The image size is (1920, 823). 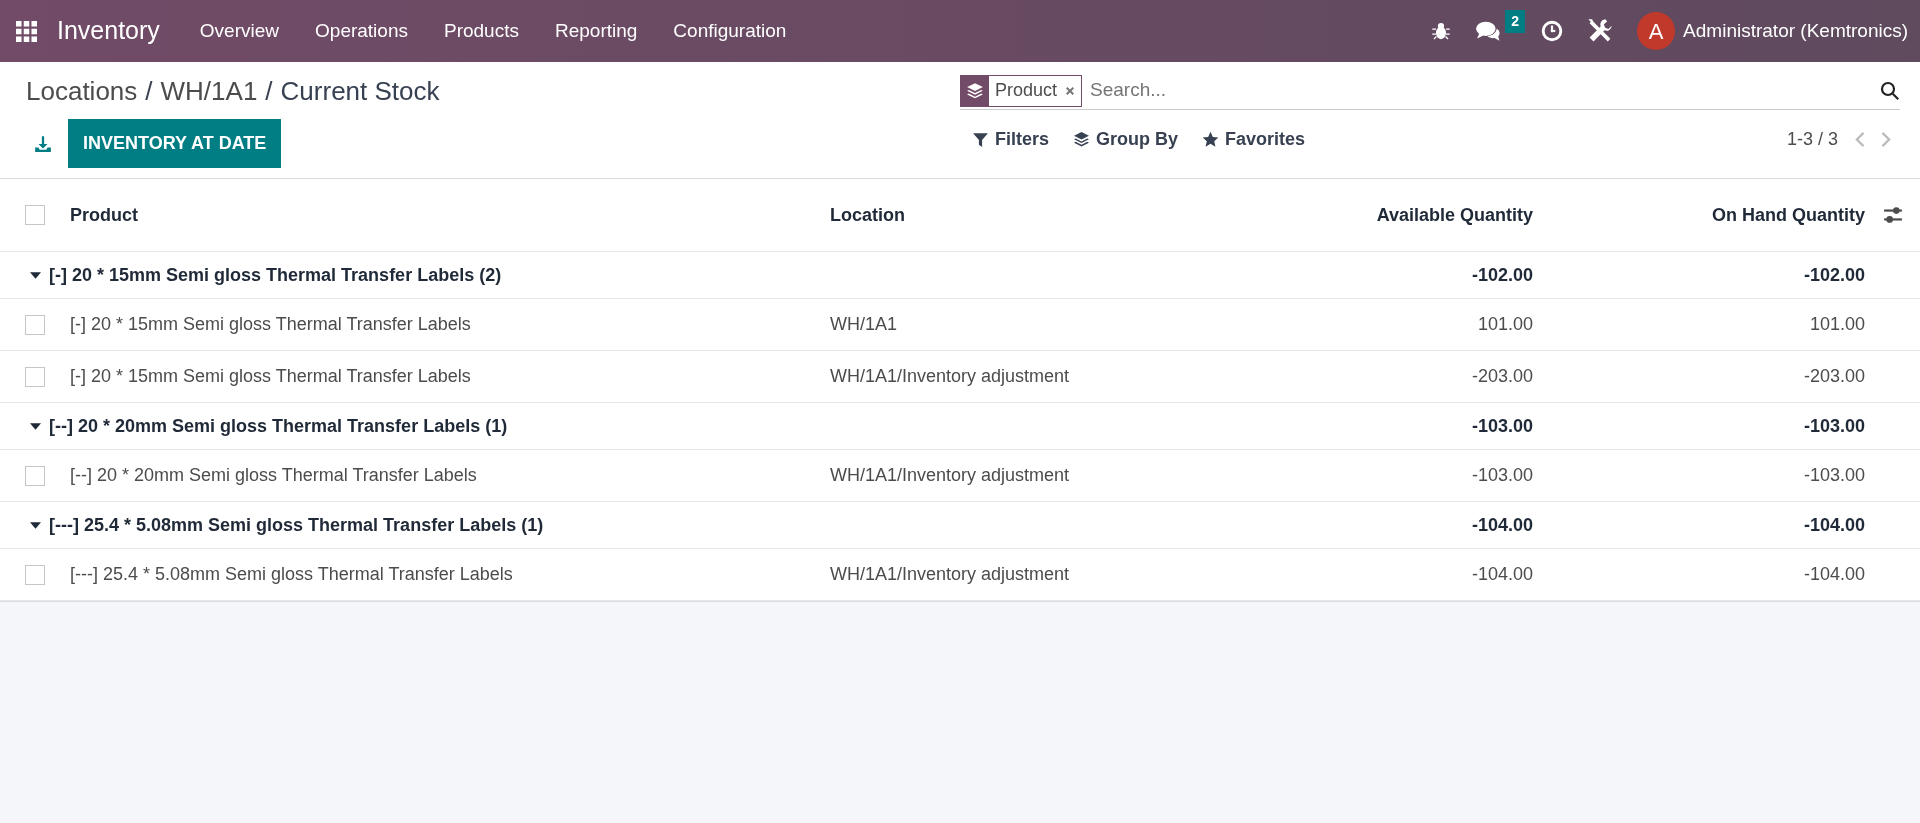 What do you see at coordinates (980, 139) in the screenshot?
I see `filter-icon` at bounding box center [980, 139].